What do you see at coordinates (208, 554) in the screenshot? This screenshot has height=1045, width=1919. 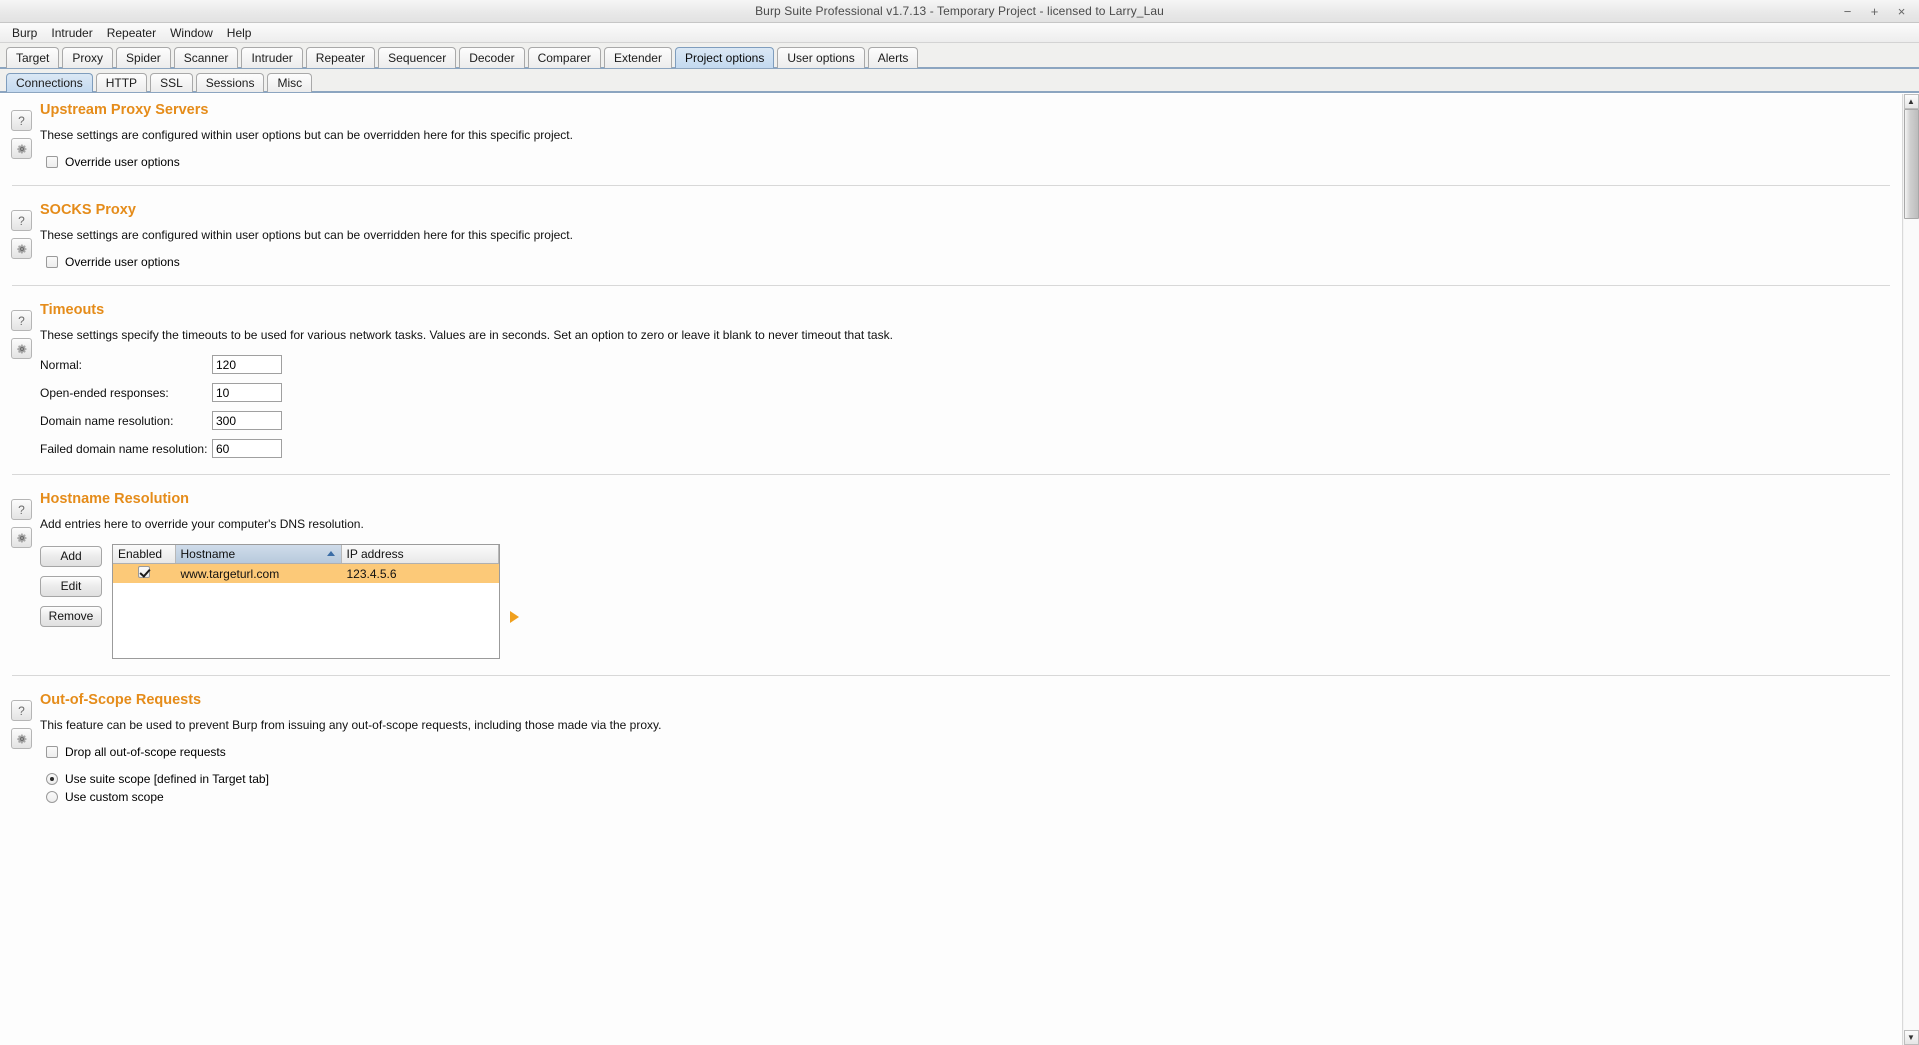 I see `column-header-hostname-label: Hostname` at bounding box center [208, 554].